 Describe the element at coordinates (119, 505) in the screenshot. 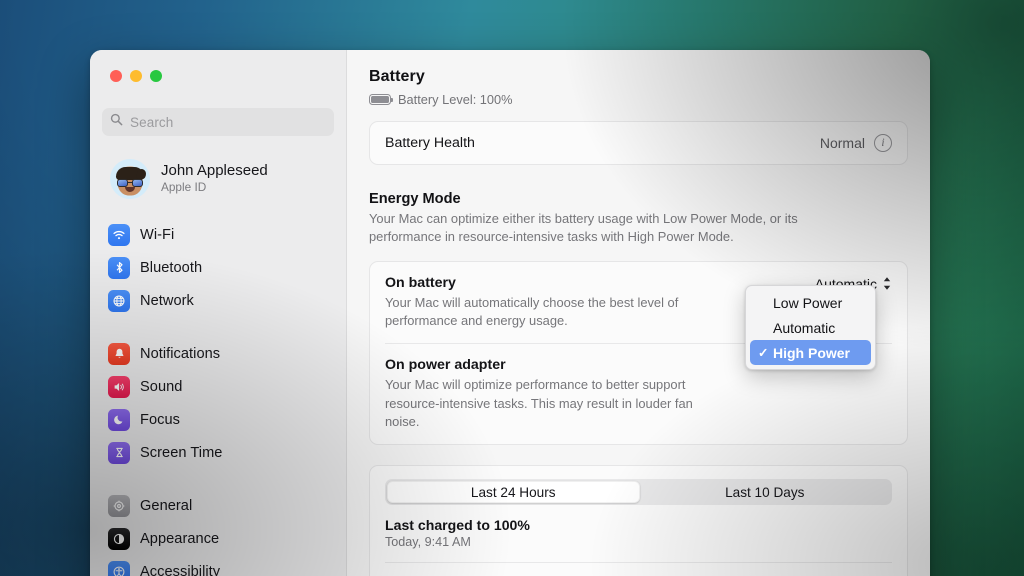

I see `gear-icon` at that location.